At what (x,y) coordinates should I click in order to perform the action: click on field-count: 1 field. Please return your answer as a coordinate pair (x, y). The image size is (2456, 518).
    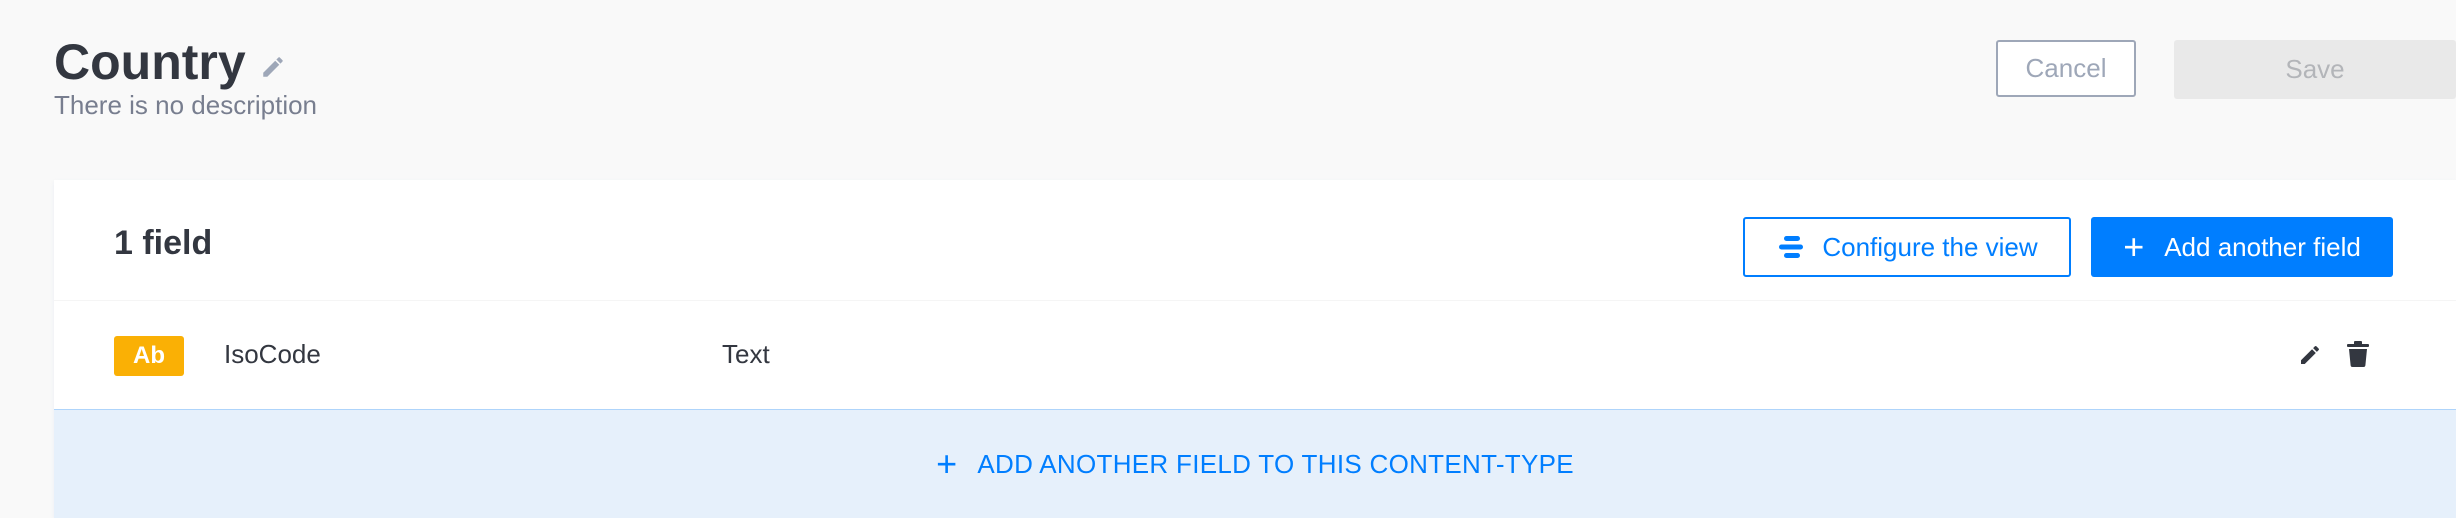
    Looking at the image, I should click on (163, 243).